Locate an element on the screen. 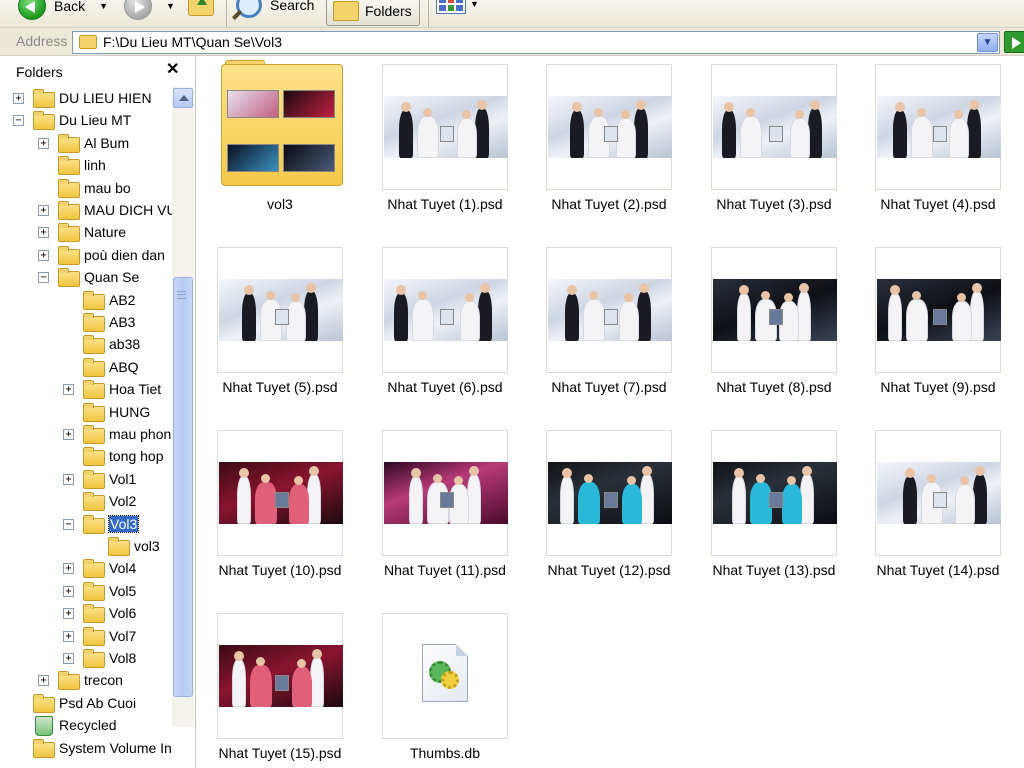 This screenshot has width=1024, height=768. tree-item: HUNG is located at coordinates (86, 413).